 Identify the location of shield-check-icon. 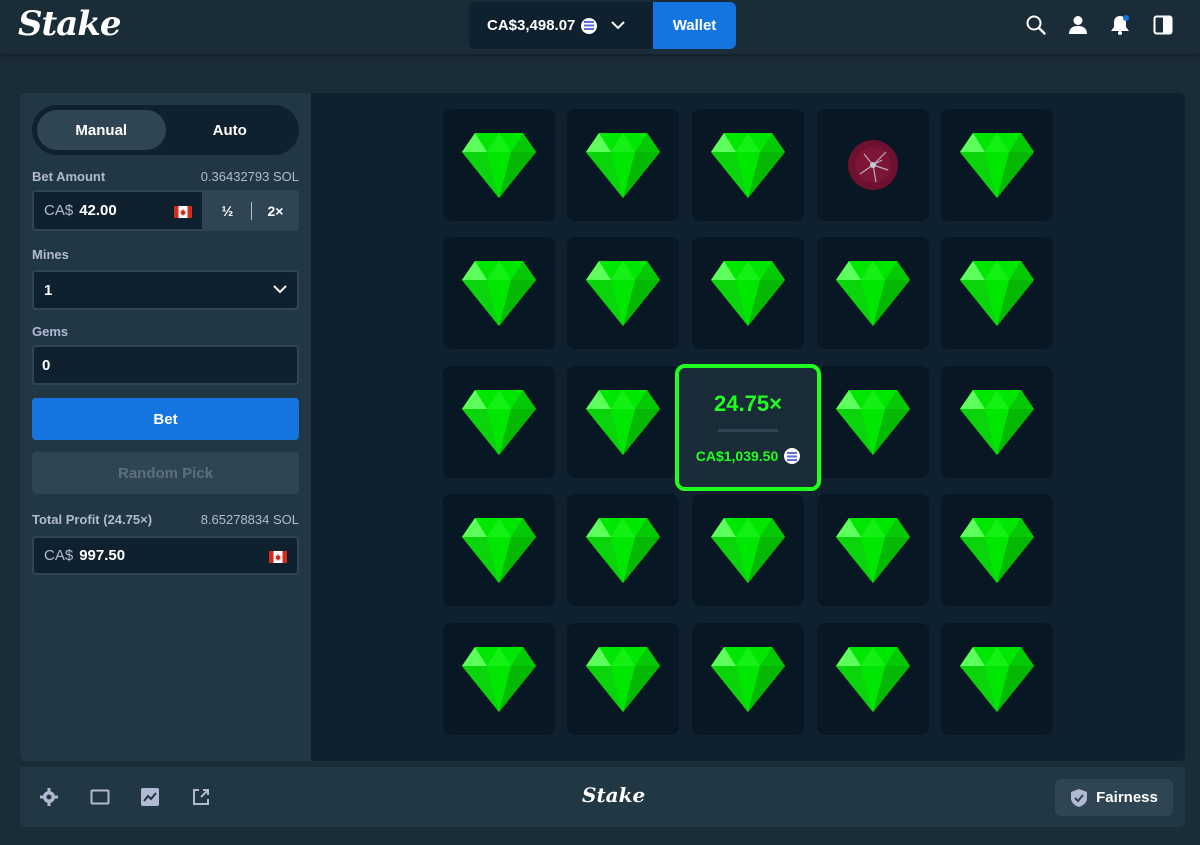
(1079, 798).